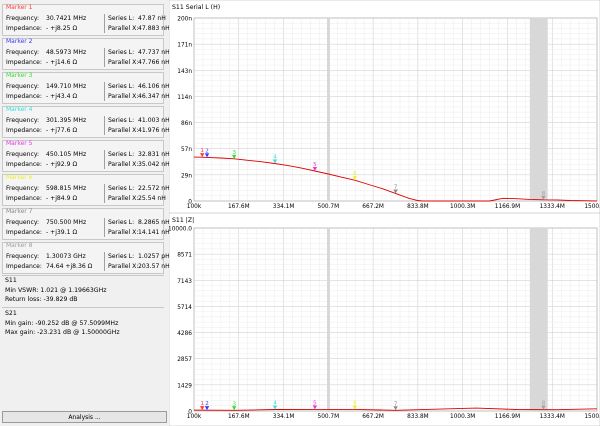 This screenshot has height=426, width=600. I want to click on frequency-row: Frequency: 48.5973 MHz, so click(46, 52).